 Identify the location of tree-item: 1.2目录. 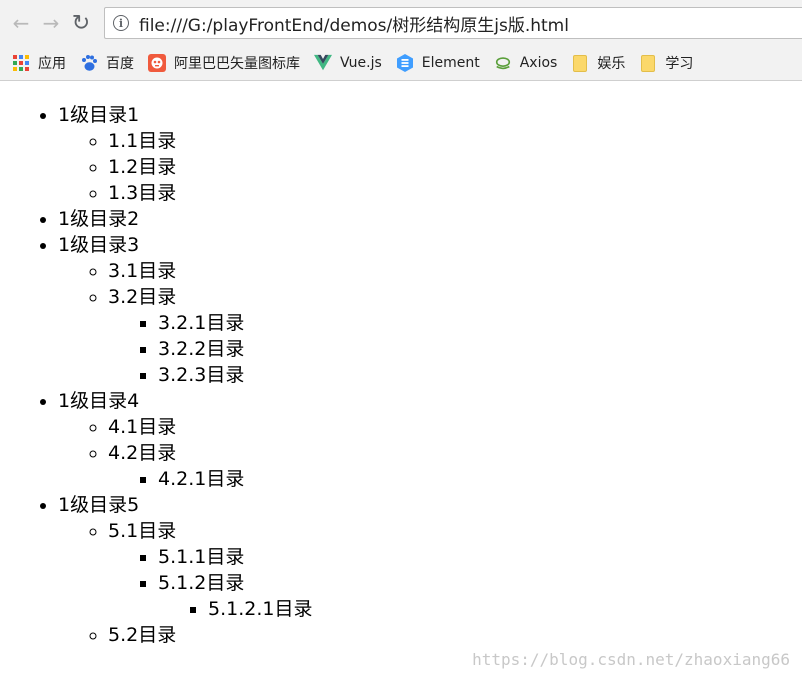
(210, 167).